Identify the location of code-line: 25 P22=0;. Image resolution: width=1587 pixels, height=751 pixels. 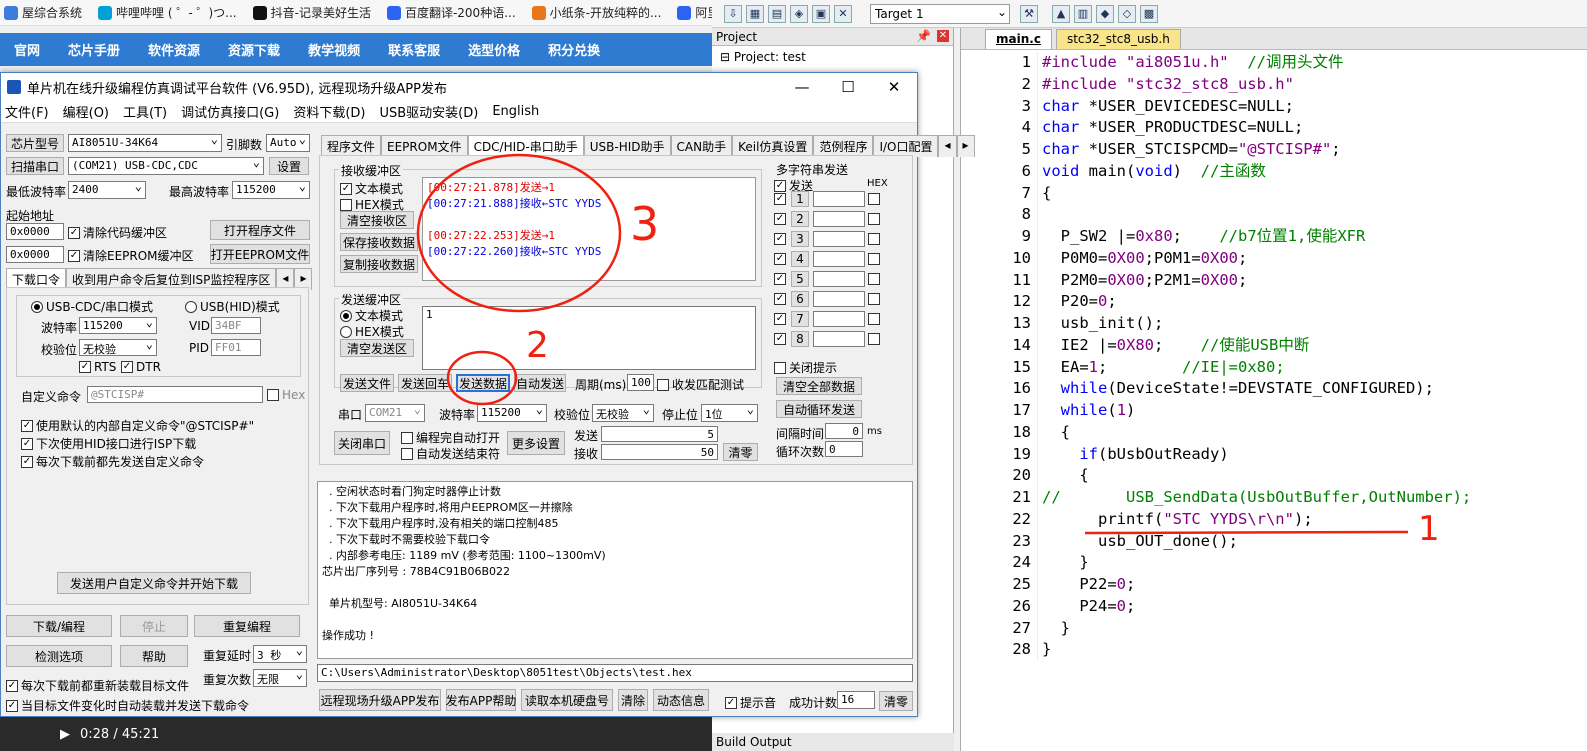
(1274, 585).